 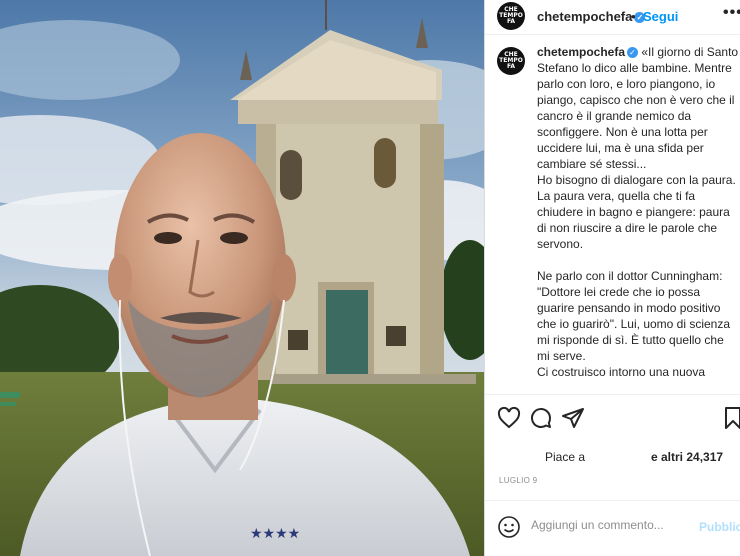 I want to click on comment-icon, so click(x=541, y=418).